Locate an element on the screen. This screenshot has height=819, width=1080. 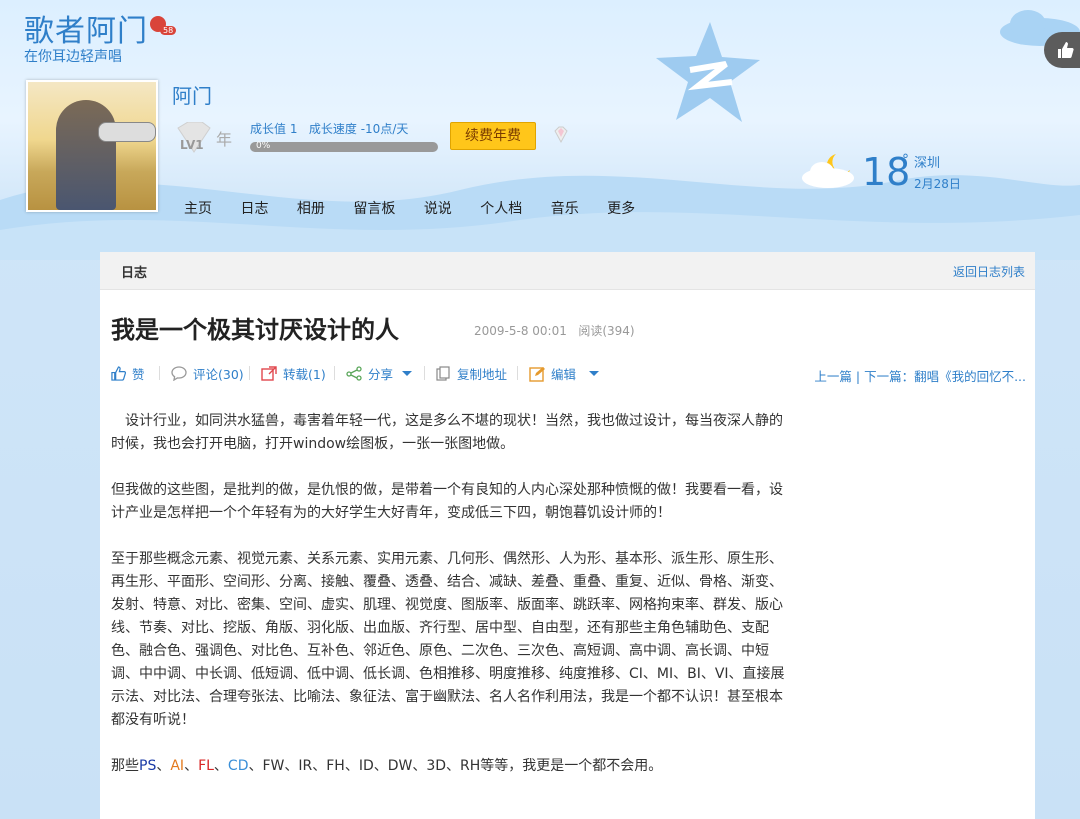
post-reads: 阅读(394) is located at coordinates (606, 331).